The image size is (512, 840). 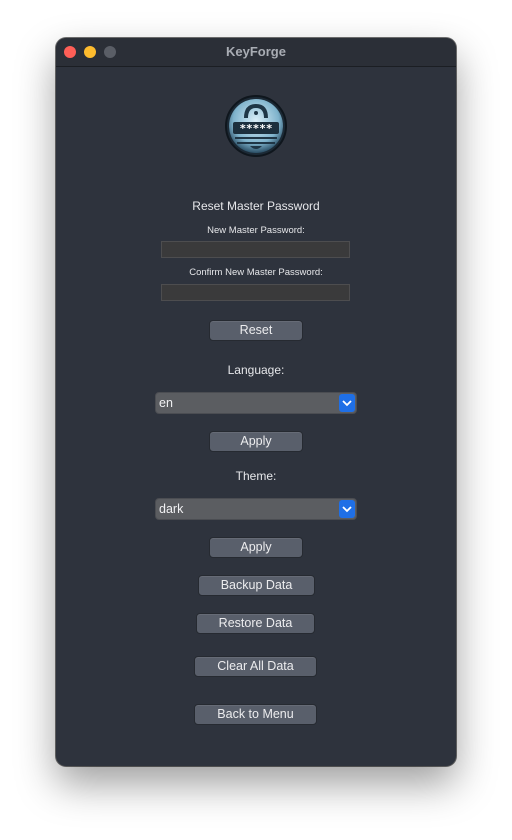 I want to click on lock-password-logo-icon: *****, so click(x=256, y=126).